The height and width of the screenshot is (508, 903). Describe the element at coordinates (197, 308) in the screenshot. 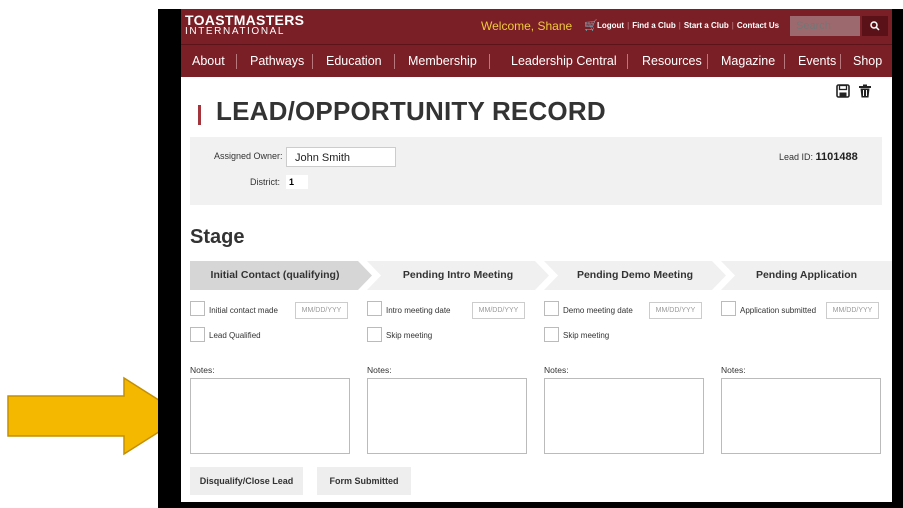

I see `initial-contact-checkbox` at that location.